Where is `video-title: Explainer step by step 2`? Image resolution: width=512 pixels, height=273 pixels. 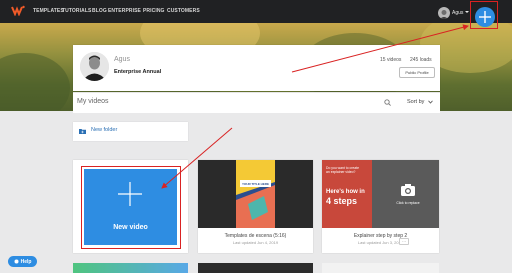
video-title: Explainer step by step 2 is located at coordinates (380, 236).